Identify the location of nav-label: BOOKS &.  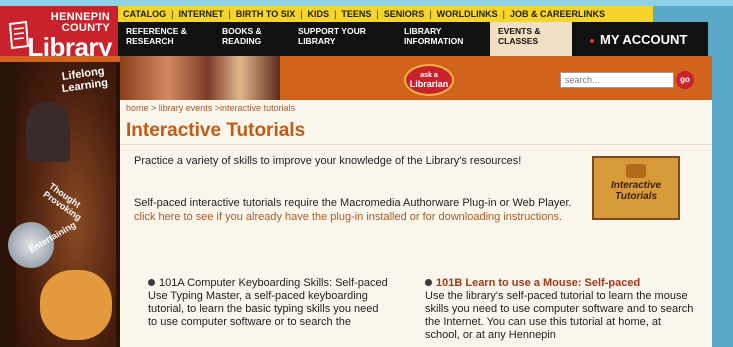
(242, 31).